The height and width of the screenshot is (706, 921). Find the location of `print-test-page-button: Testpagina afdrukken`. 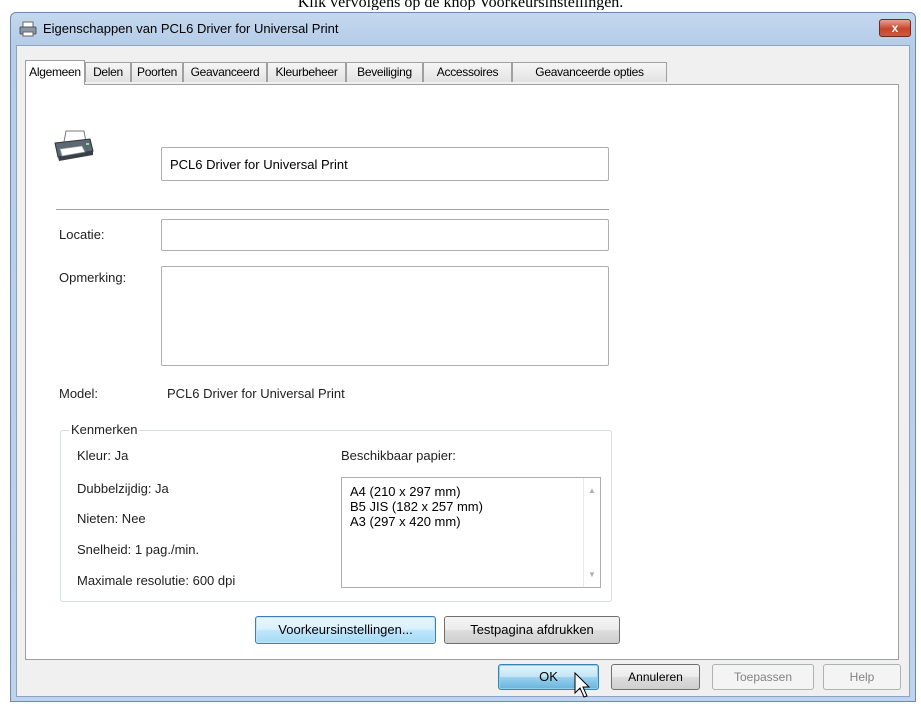

print-test-page-button: Testpagina afdrukken is located at coordinates (532, 630).